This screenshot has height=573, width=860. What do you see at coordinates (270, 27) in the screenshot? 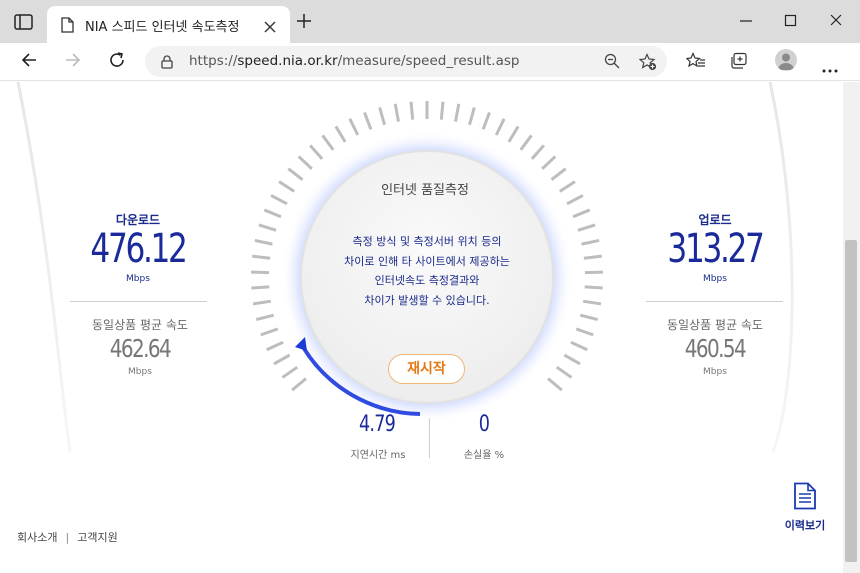
I see `close-icon` at bounding box center [270, 27].